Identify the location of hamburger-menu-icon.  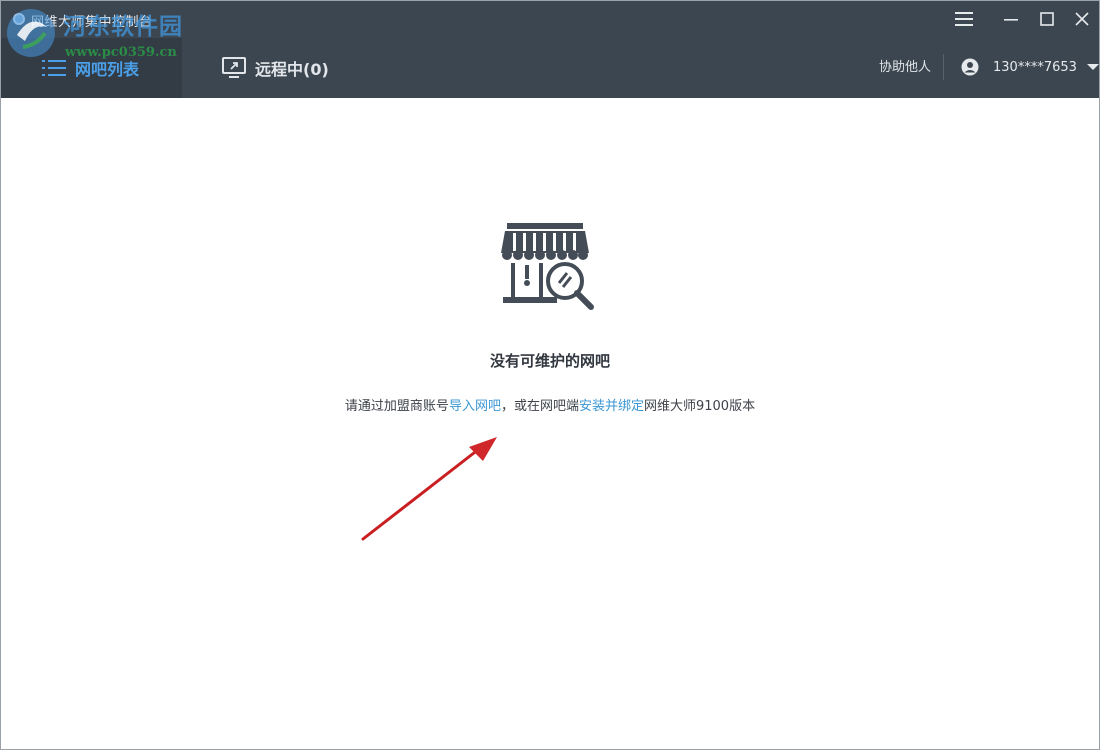
(964, 19).